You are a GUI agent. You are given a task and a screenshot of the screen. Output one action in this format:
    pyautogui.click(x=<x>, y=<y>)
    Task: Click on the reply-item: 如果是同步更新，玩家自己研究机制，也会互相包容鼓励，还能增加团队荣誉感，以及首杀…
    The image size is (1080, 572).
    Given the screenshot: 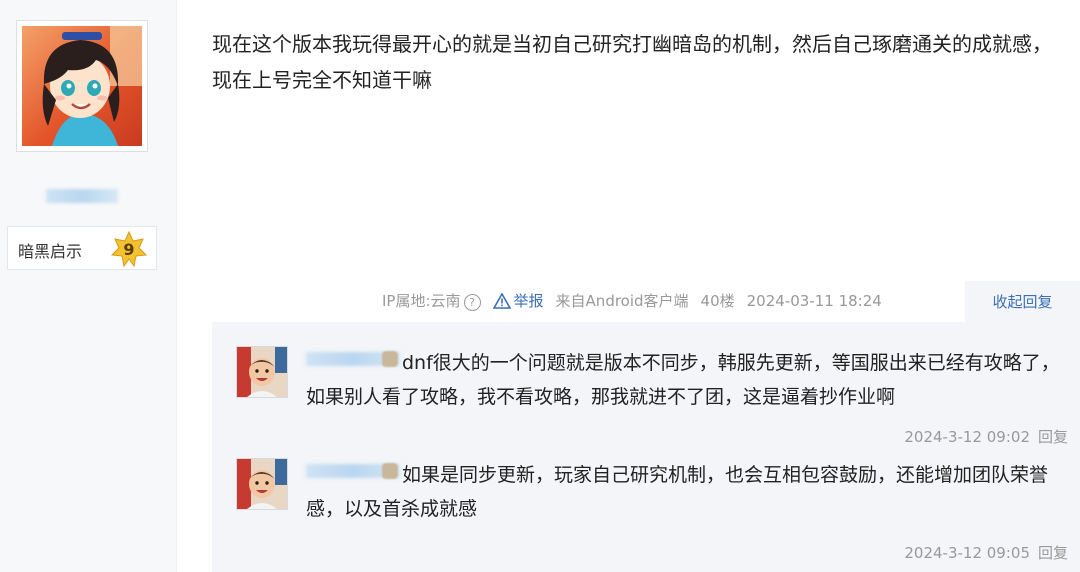 What is the action you would take?
    pyautogui.click(x=652, y=513)
    